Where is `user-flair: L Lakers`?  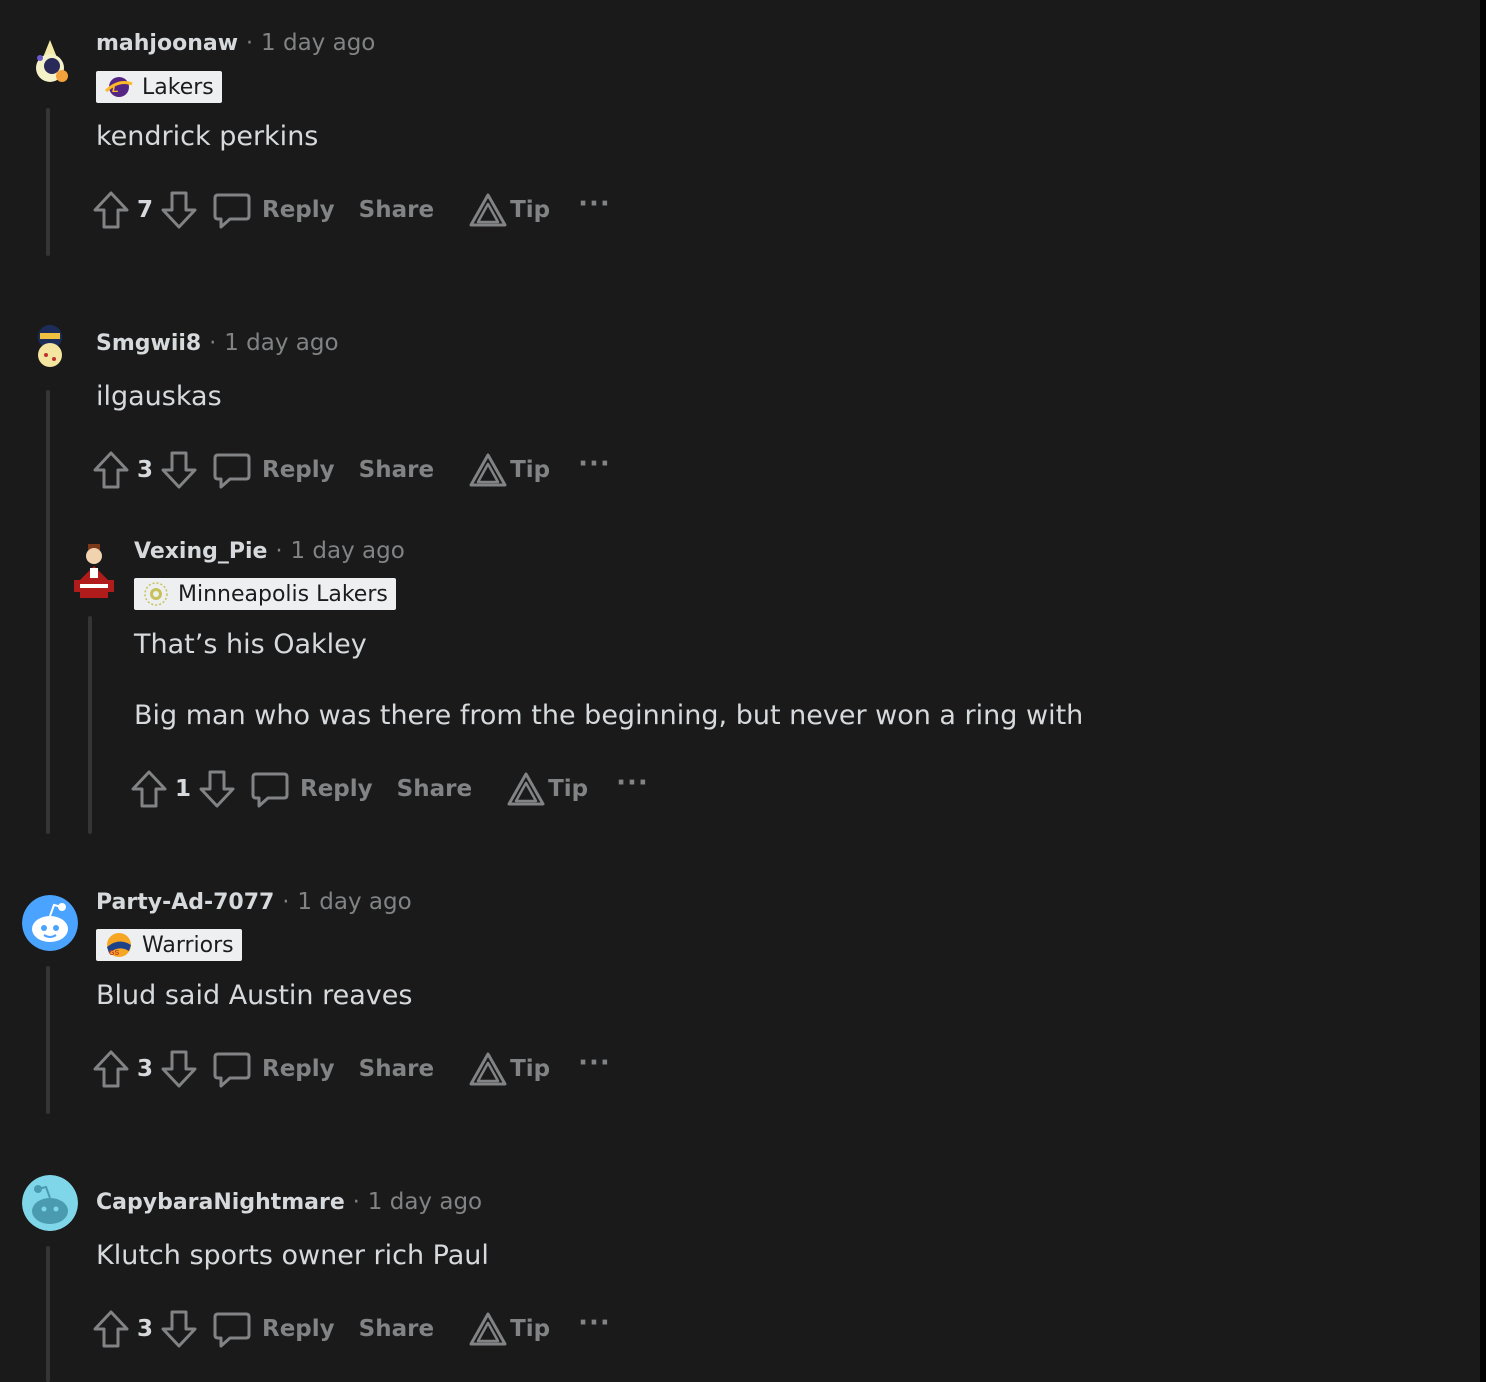 user-flair: L Lakers is located at coordinates (159, 87).